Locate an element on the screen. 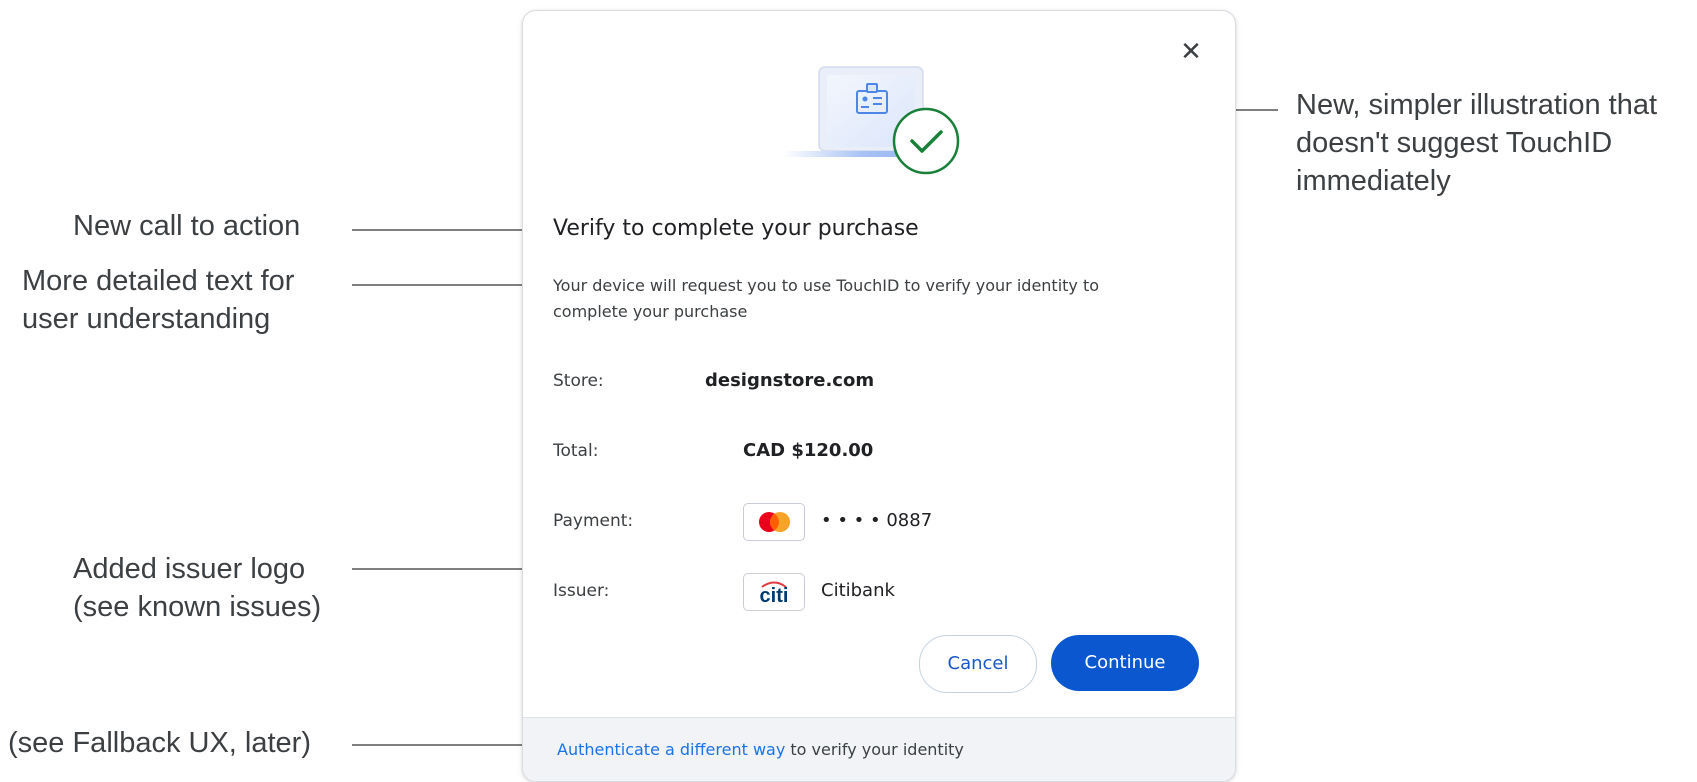  check-badge-icon is located at coordinates (926, 141).